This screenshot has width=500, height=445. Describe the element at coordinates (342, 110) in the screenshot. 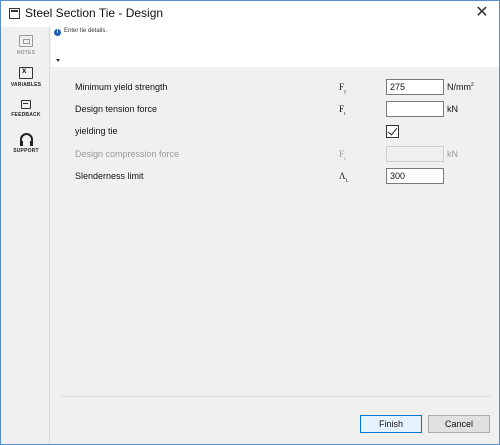

I see `field-symbol: Ft` at that location.